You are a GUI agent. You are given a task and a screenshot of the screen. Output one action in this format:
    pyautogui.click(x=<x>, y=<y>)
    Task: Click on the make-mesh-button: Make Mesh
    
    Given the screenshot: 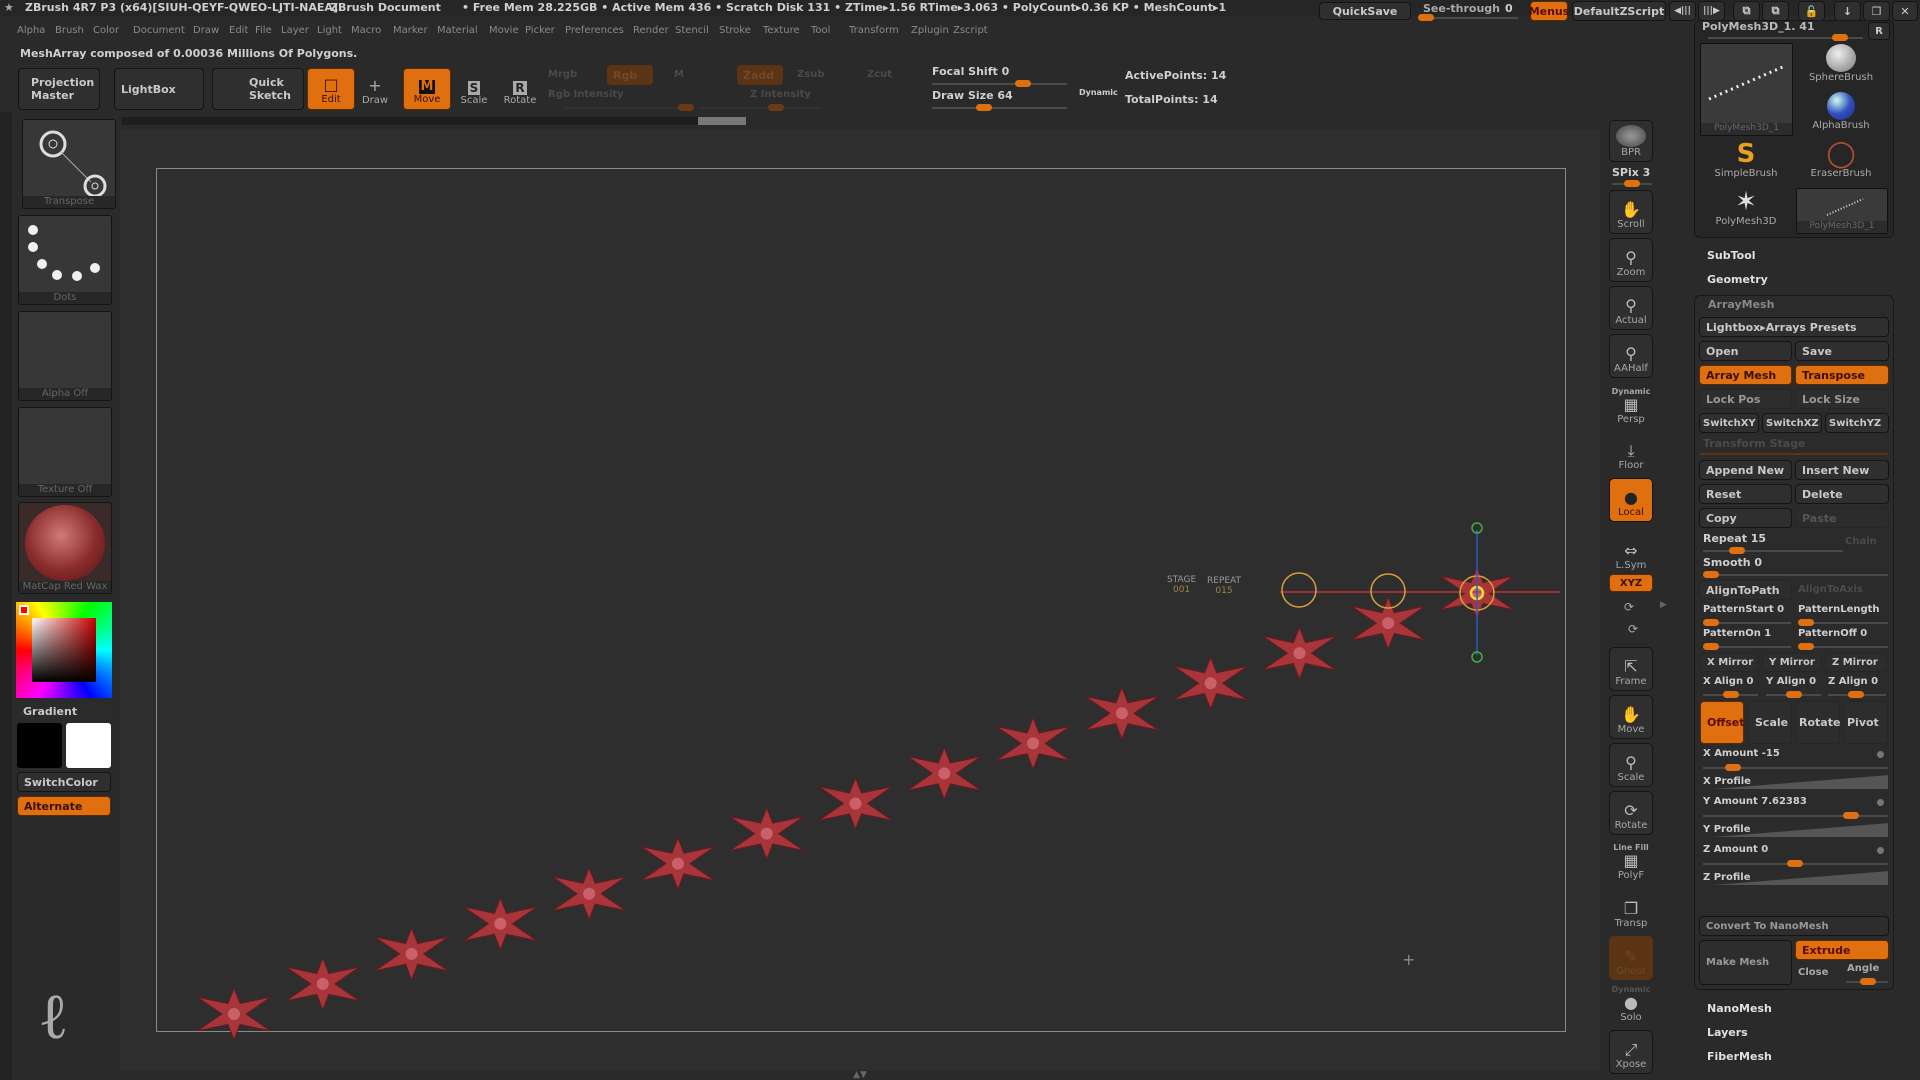 What is the action you would take?
    pyautogui.click(x=1745, y=962)
    